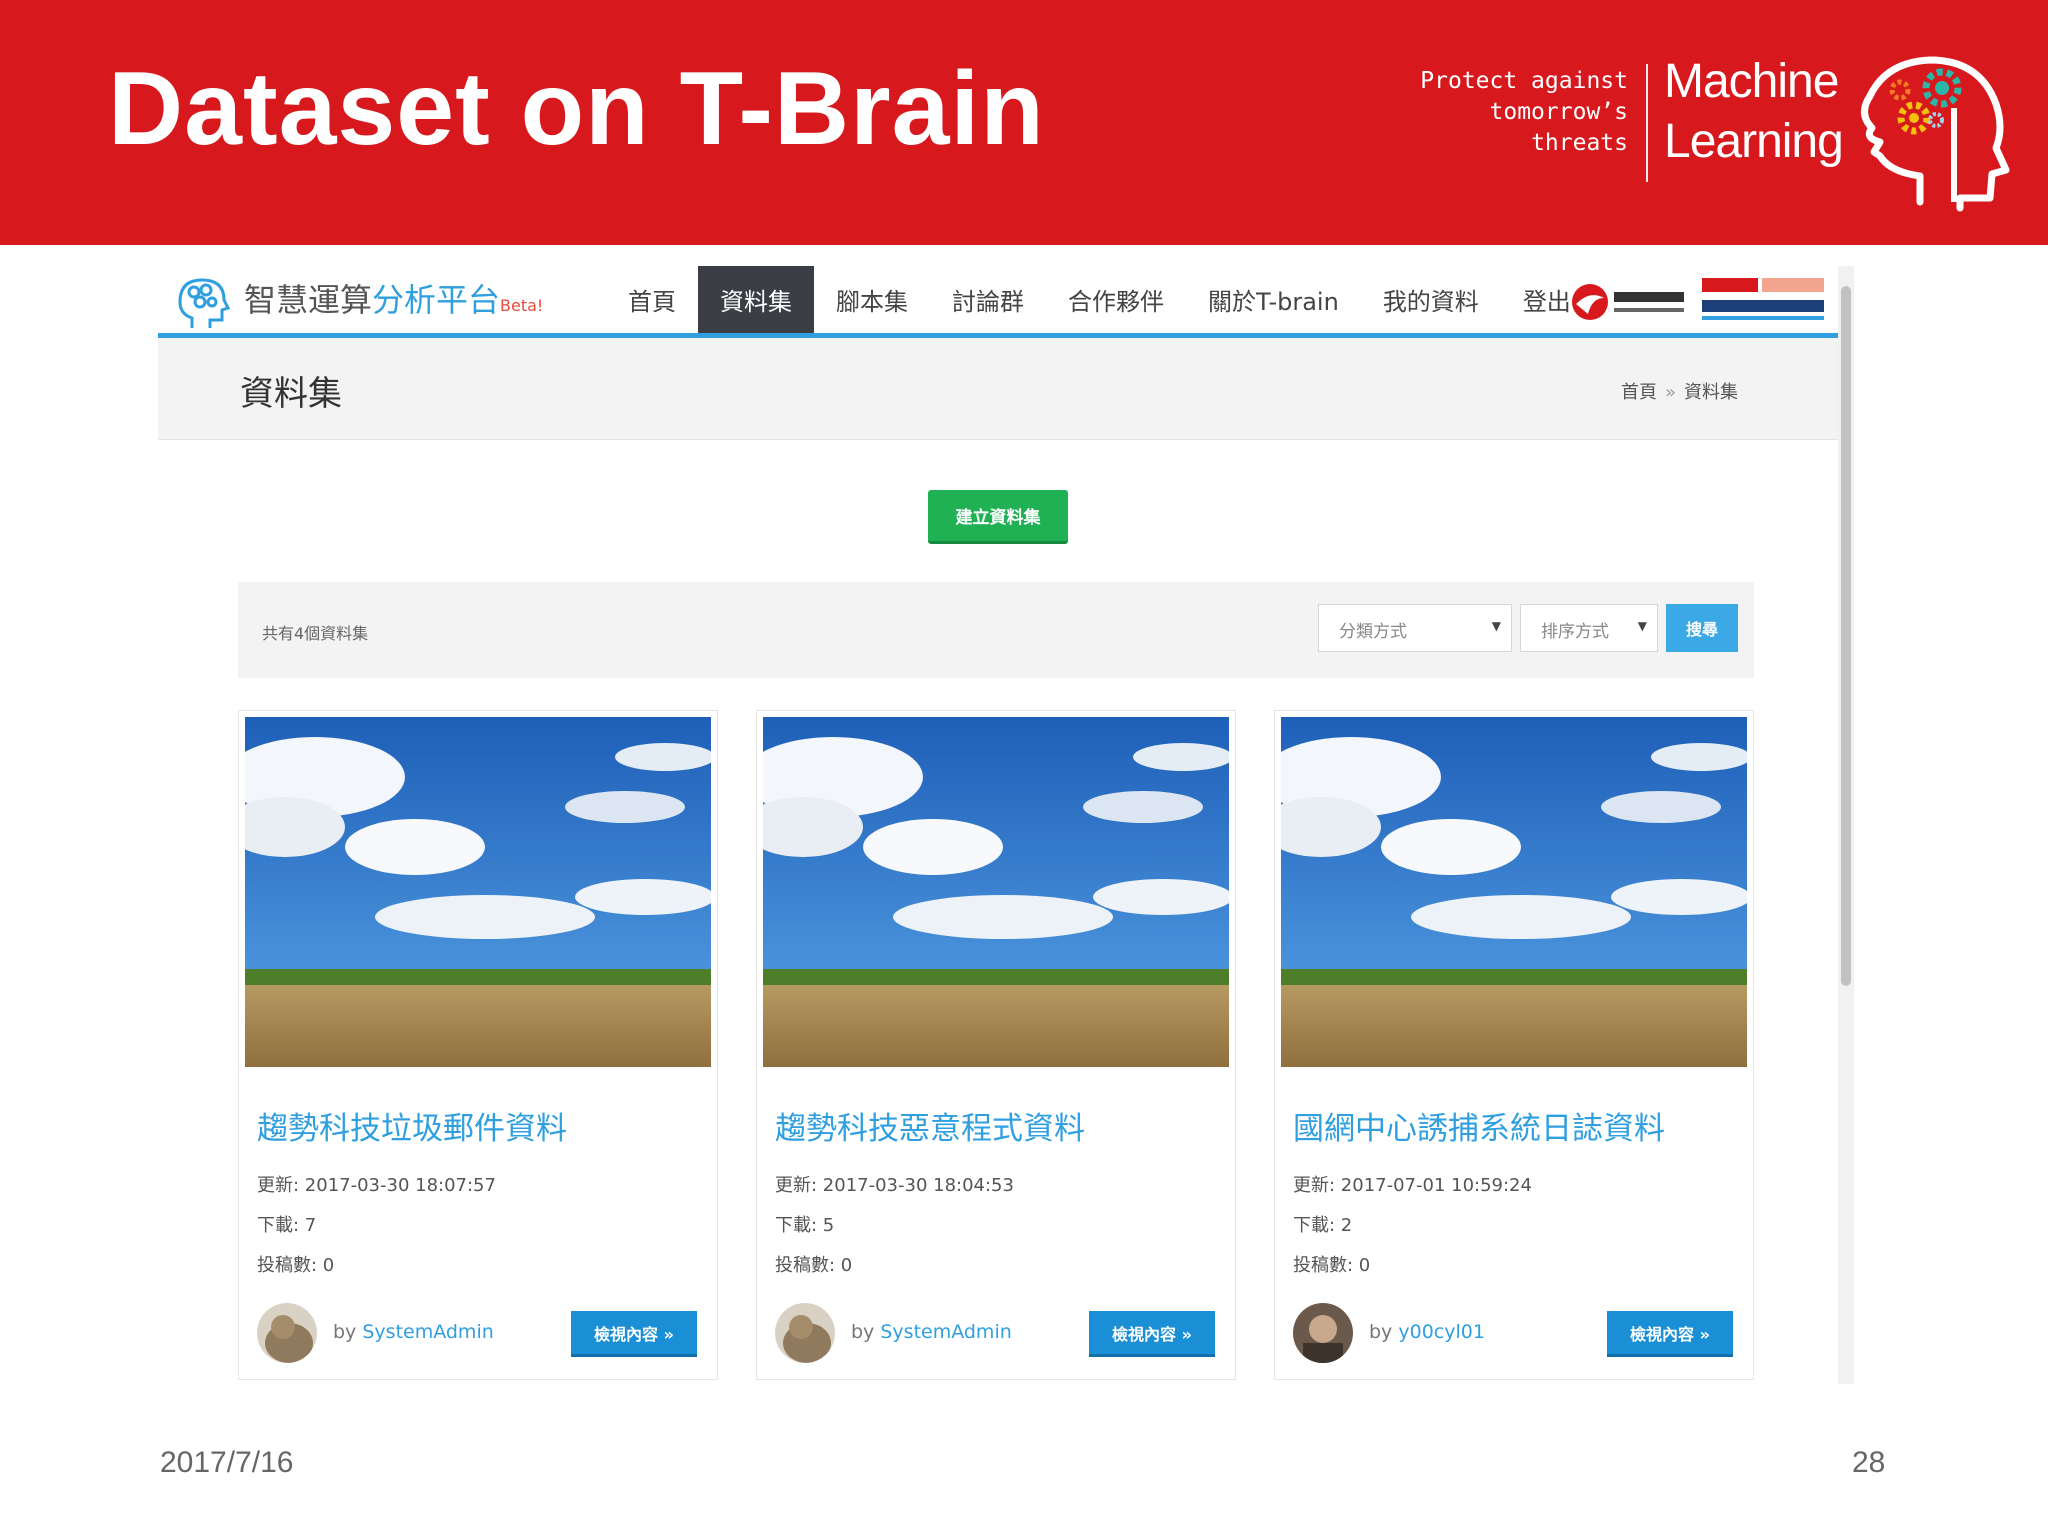 Image resolution: width=2048 pixels, height=1536 pixels. What do you see at coordinates (376, 1185) in the screenshot?
I see `dataset-updated: 更新: 2017-03-30 18:07:57` at bounding box center [376, 1185].